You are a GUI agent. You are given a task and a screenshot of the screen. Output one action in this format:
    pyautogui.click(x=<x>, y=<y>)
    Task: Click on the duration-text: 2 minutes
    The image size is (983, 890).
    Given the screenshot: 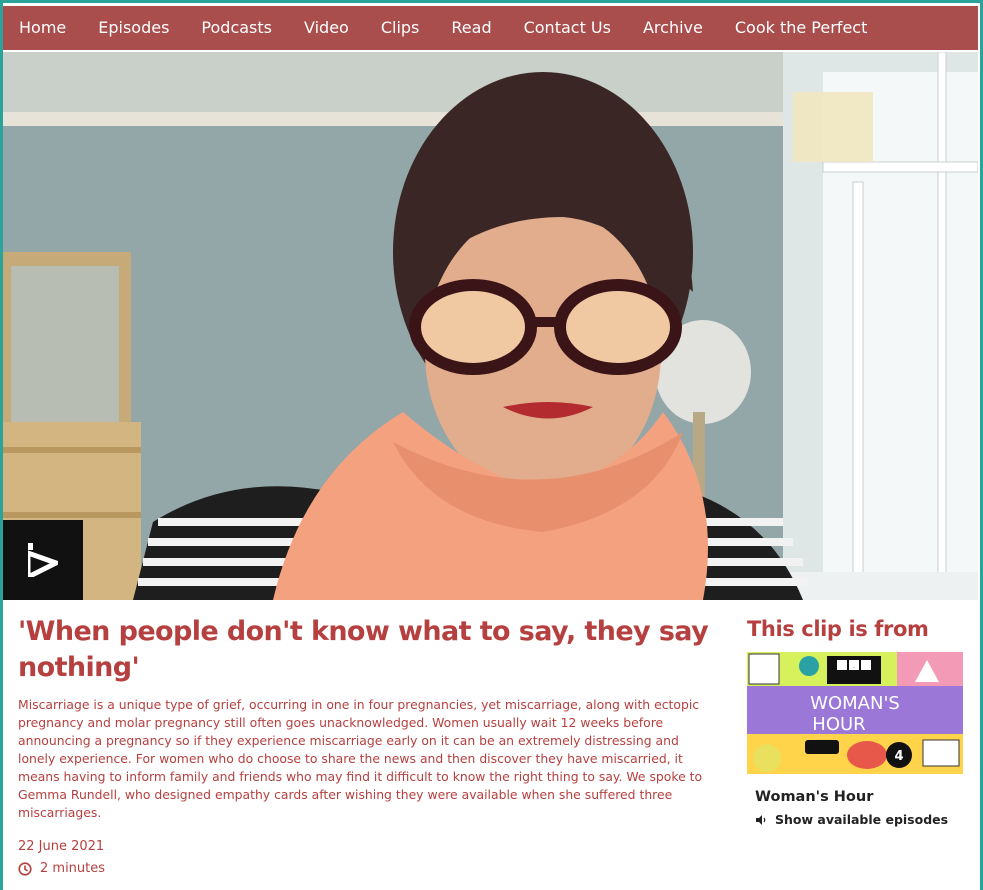 What is the action you would take?
    pyautogui.click(x=73, y=868)
    